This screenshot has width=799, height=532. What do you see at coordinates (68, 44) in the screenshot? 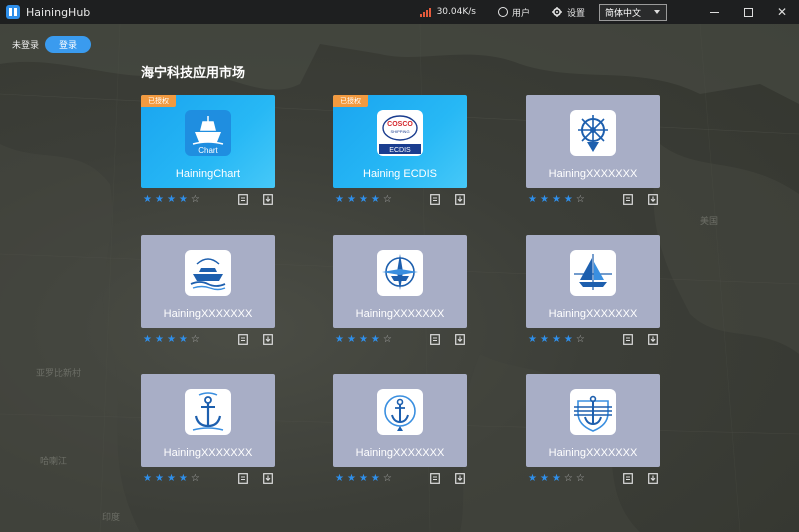
I see `login-button: 登录` at bounding box center [68, 44].